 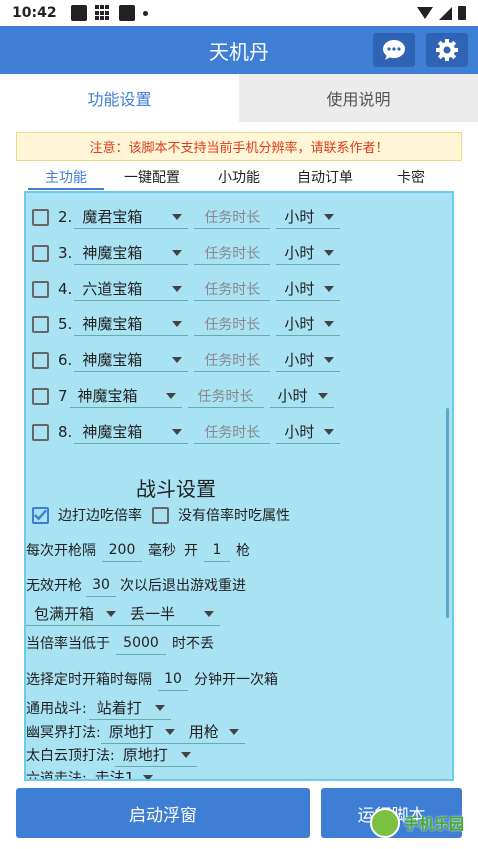 I want to click on main-tabs: 功能设置 使用说明, so click(x=239, y=98).